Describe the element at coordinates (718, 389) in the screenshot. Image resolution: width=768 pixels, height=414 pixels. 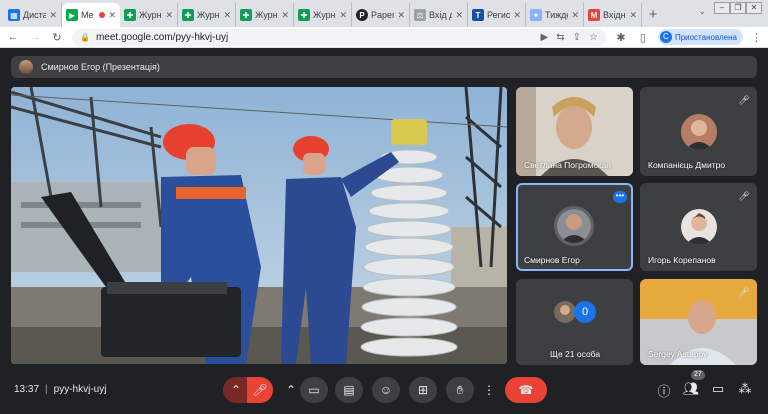
I see `chat-icon: ▭` at that location.